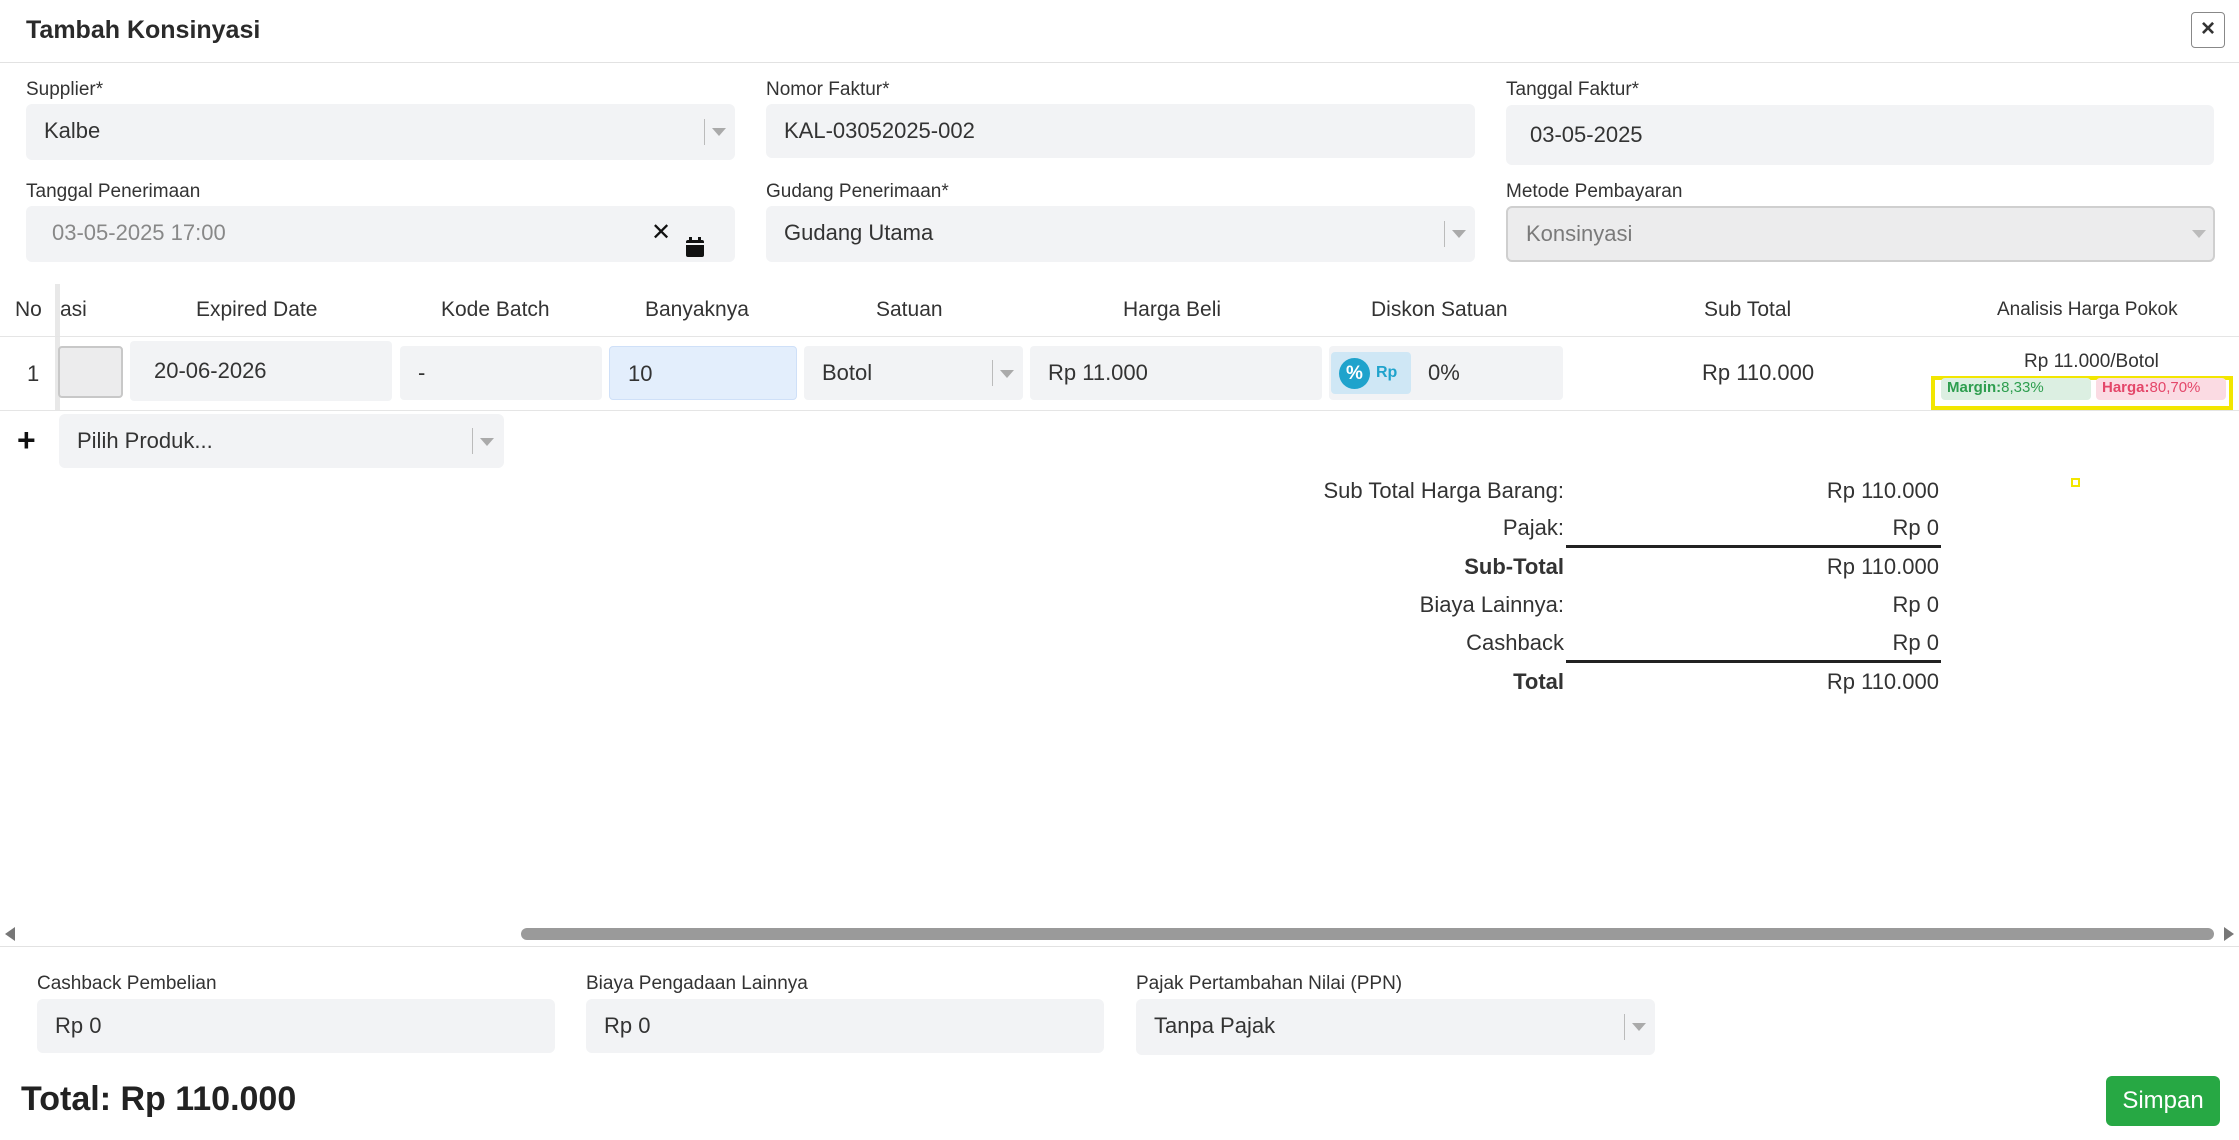 The height and width of the screenshot is (1140, 2239). What do you see at coordinates (1915, 527) in the screenshot?
I see `sum-pajak-value: Rp 0` at bounding box center [1915, 527].